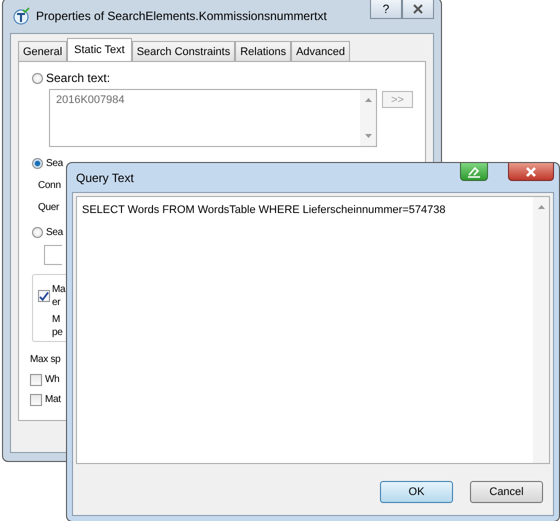  I want to click on radio-label: Search text:, so click(78, 78).